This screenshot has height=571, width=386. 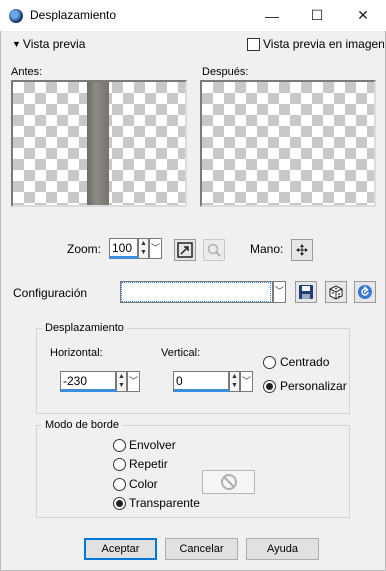 I want to click on close-button: ✕, so click(x=363, y=15).